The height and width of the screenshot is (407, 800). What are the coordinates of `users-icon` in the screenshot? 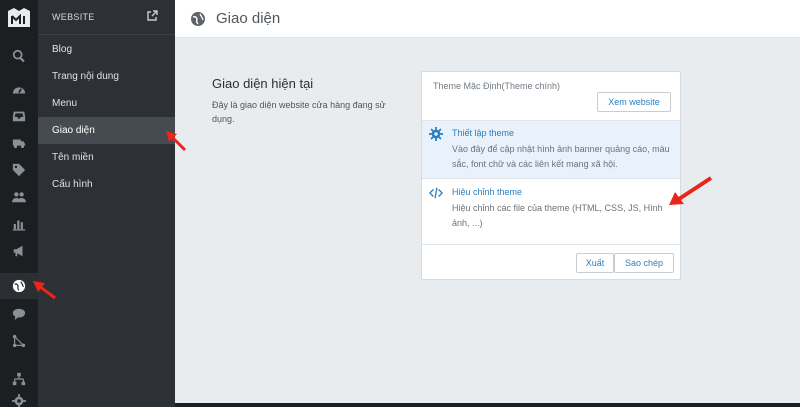 It's located at (19, 197).